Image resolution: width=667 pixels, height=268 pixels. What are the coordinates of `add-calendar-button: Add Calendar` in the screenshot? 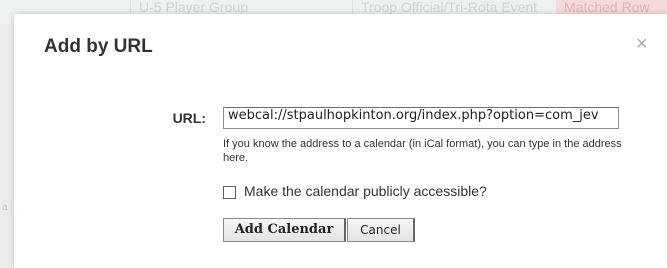 It's located at (284, 230).